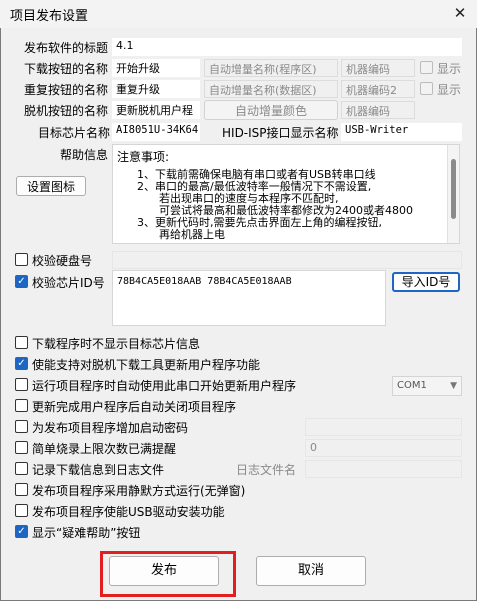 The image size is (477, 601). What do you see at coordinates (165, 511) in the screenshot?
I see `option-usb-driver-install: 发布项目程序使能USB驱动安装功能` at bounding box center [165, 511].